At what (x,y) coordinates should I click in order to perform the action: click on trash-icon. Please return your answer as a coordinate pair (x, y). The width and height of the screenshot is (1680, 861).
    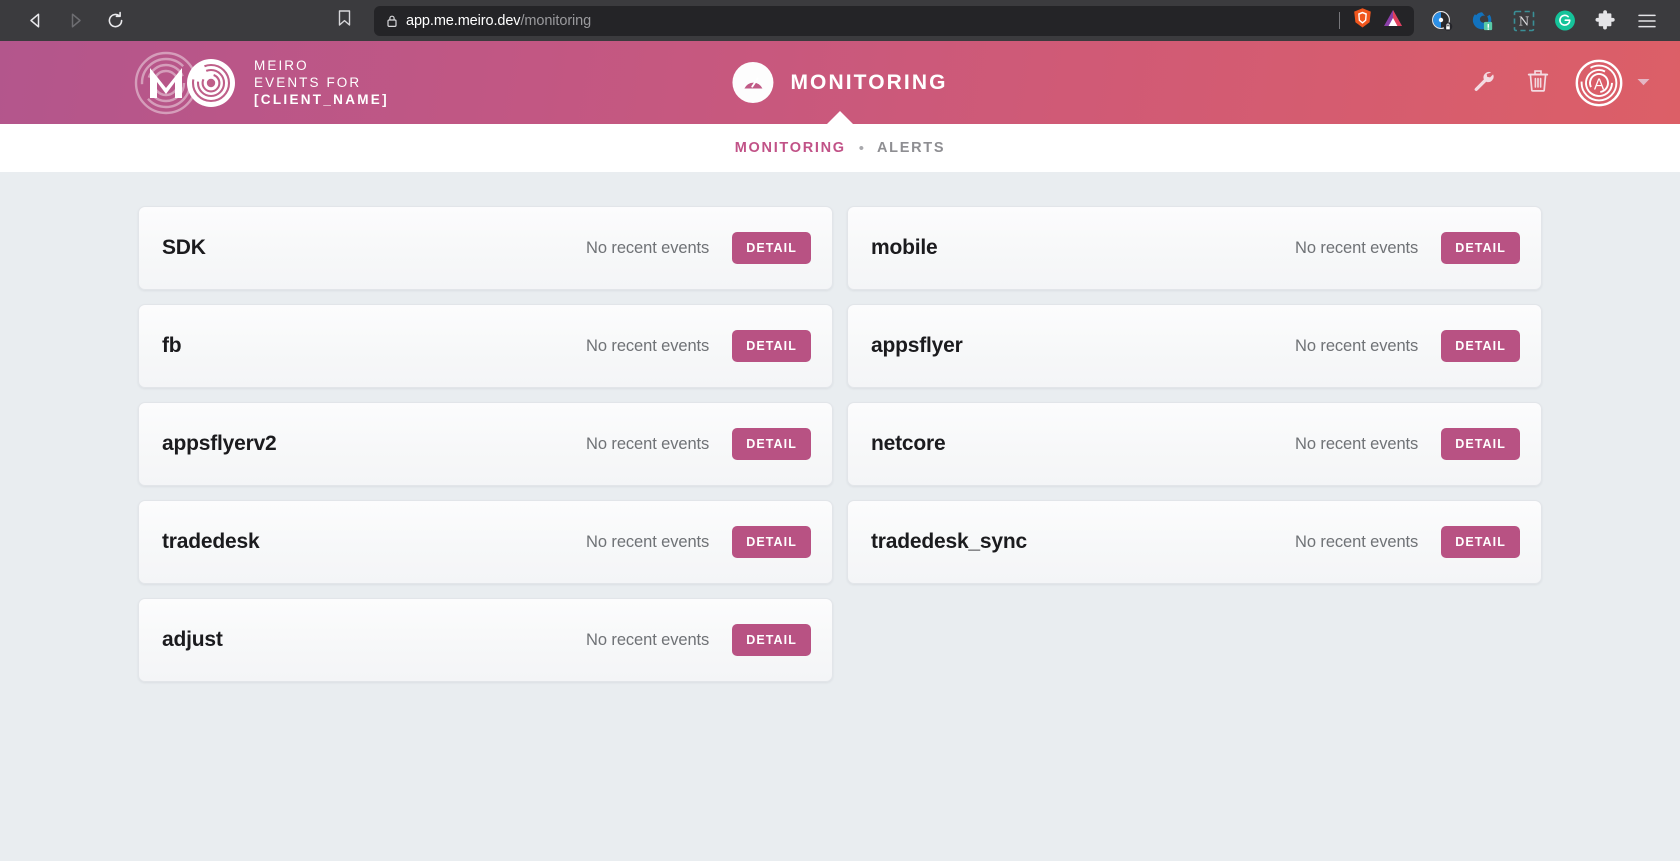
    Looking at the image, I should click on (1538, 83).